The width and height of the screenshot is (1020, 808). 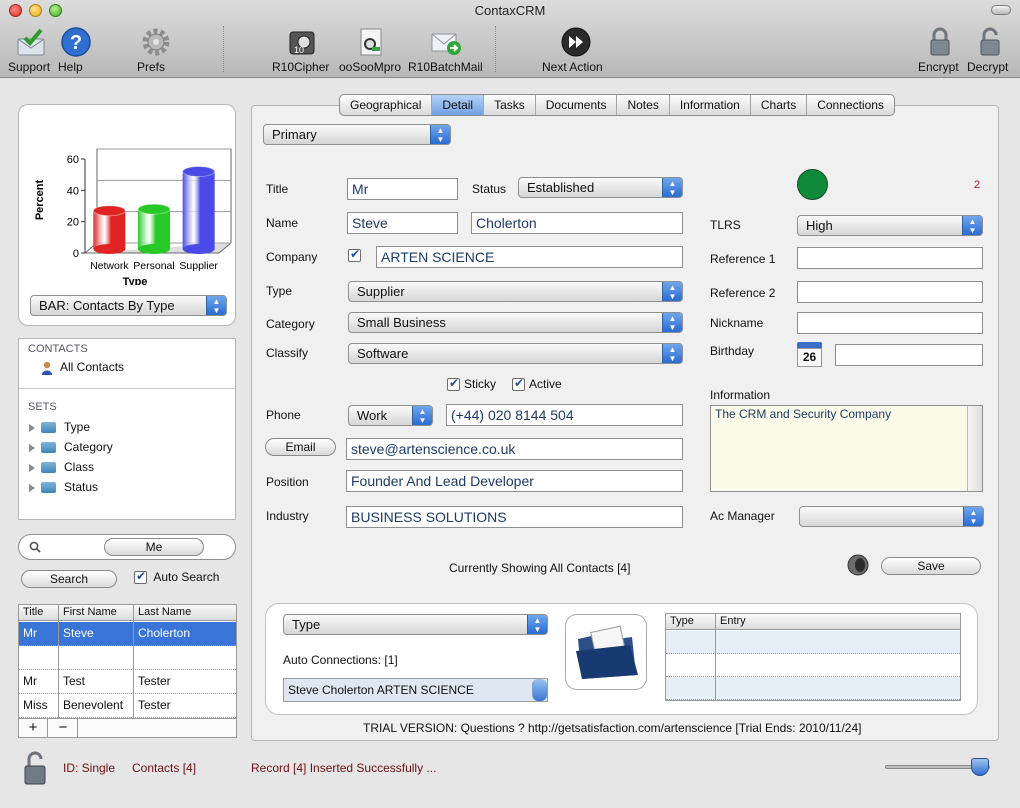 What do you see at coordinates (127, 634) in the screenshot?
I see `table-row: Mr Steve Cholerton` at bounding box center [127, 634].